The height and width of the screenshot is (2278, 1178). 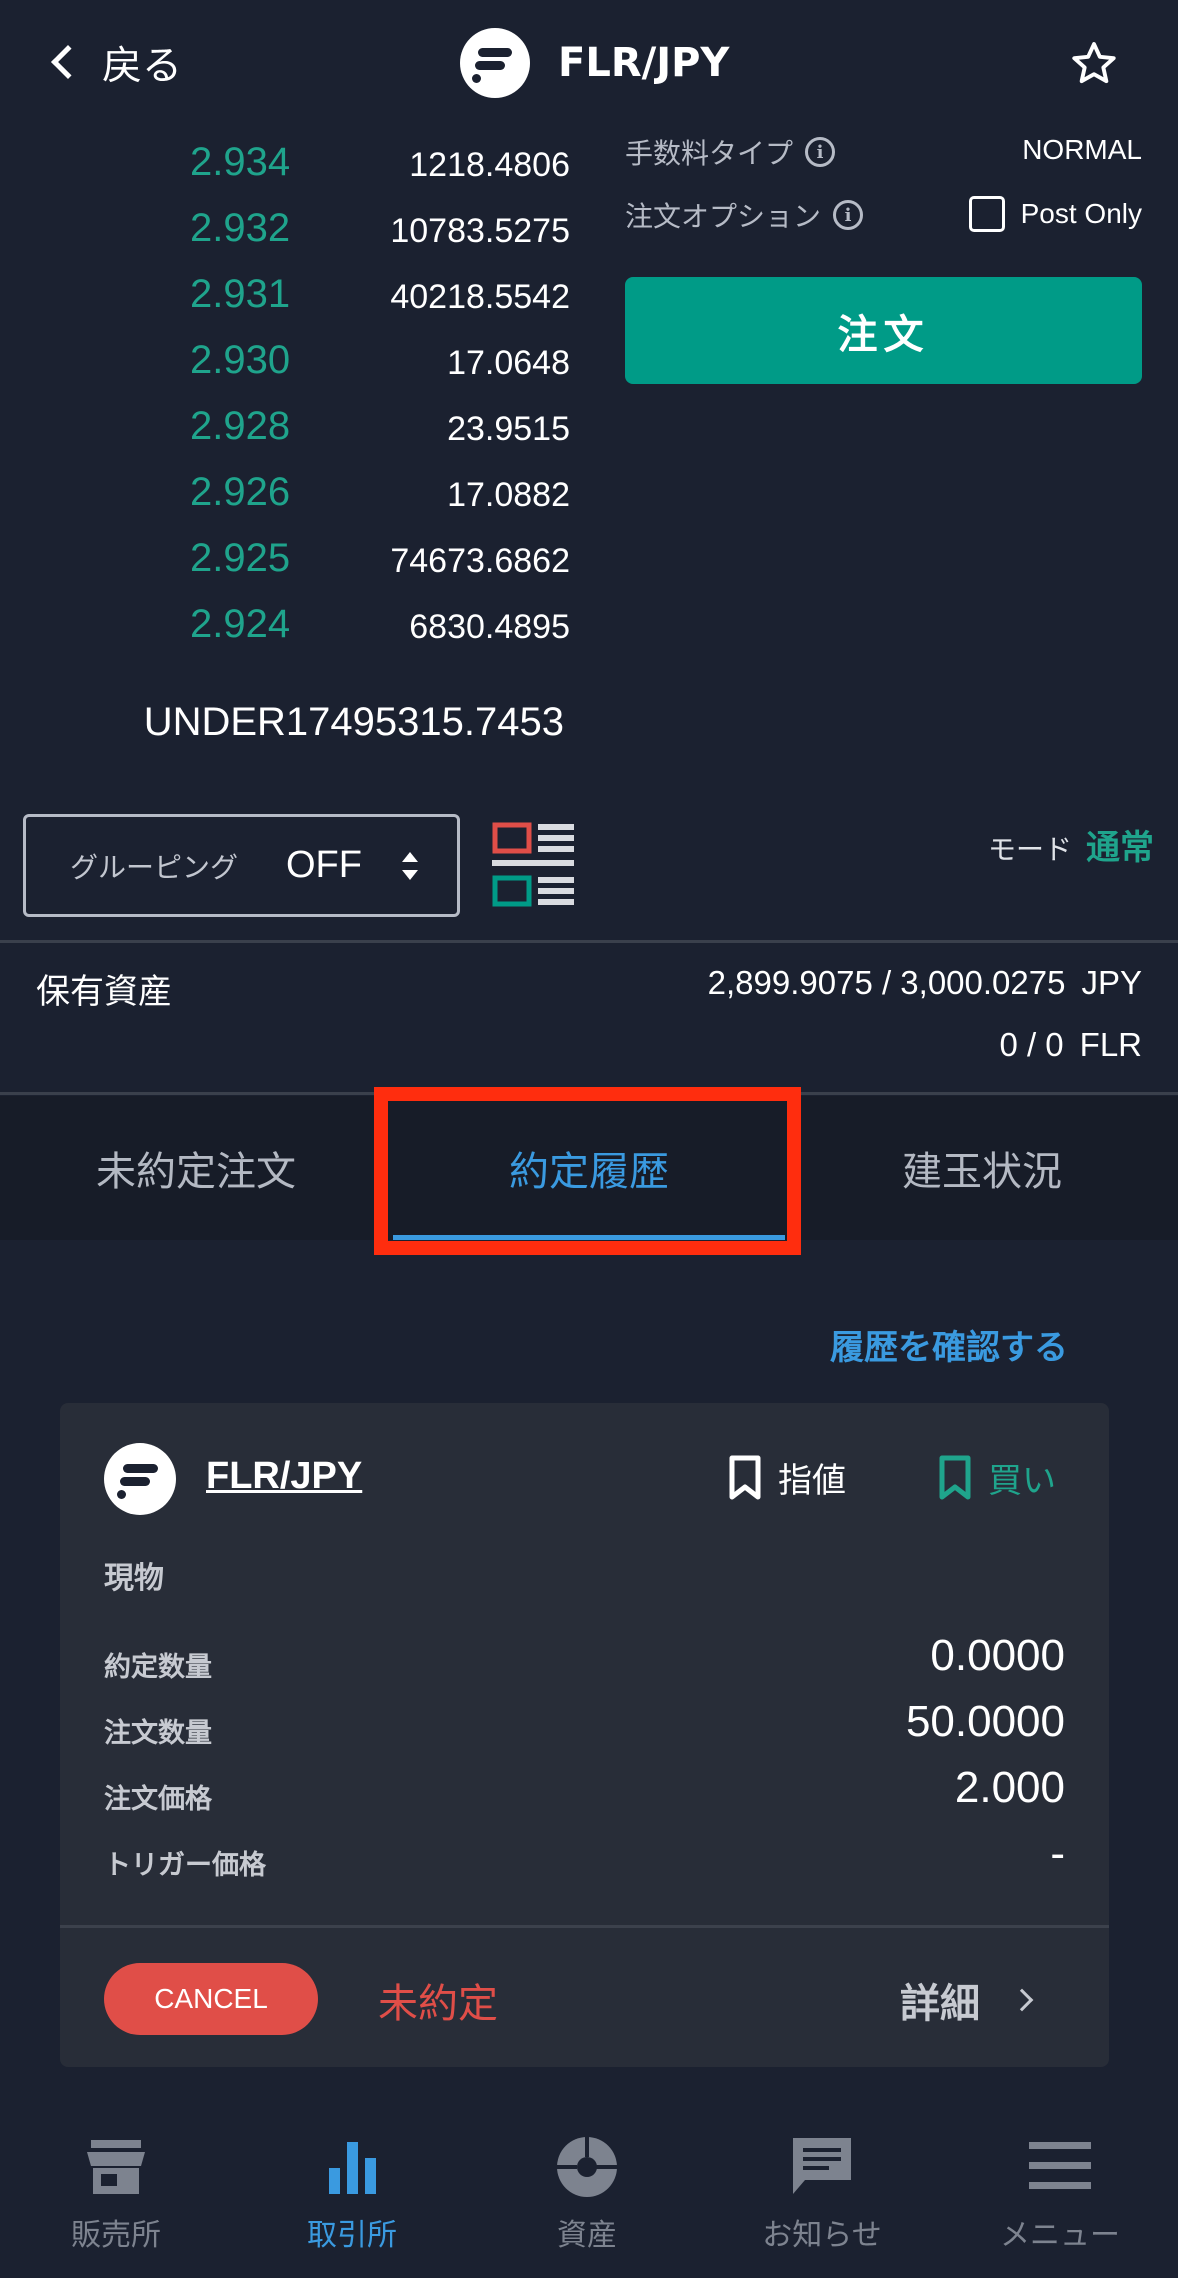 What do you see at coordinates (352, 2235) in the screenshot?
I see `nav-label: 取引所` at bounding box center [352, 2235].